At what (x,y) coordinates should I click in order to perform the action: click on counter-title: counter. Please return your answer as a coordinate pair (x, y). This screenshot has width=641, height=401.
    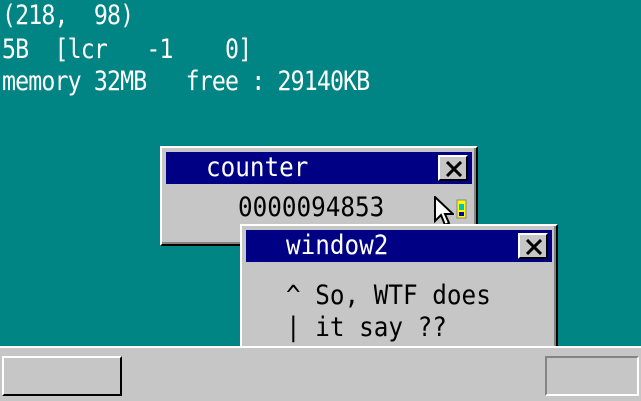
    Looking at the image, I should click on (257, 167).